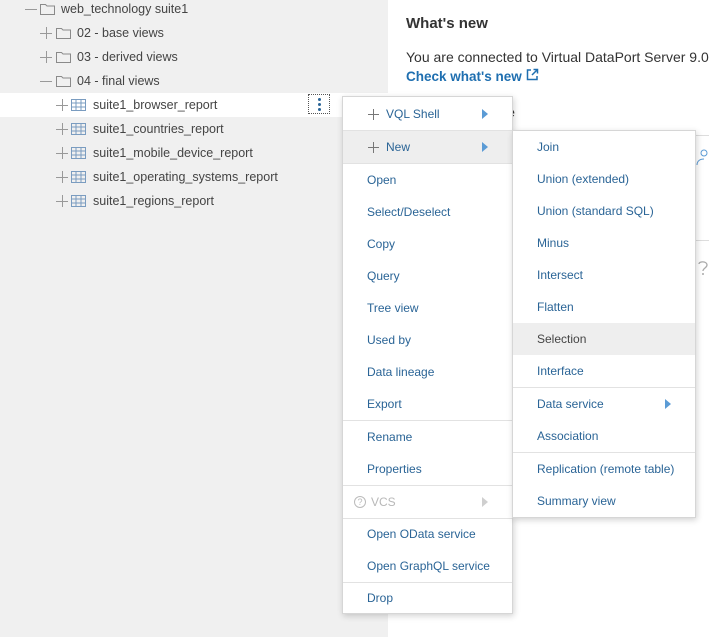  What do you see at coordinates (185, 177) in the screenshot?
I see `tree-row-label: suite1_operating_systems_report` at bounding box center [185, 177].